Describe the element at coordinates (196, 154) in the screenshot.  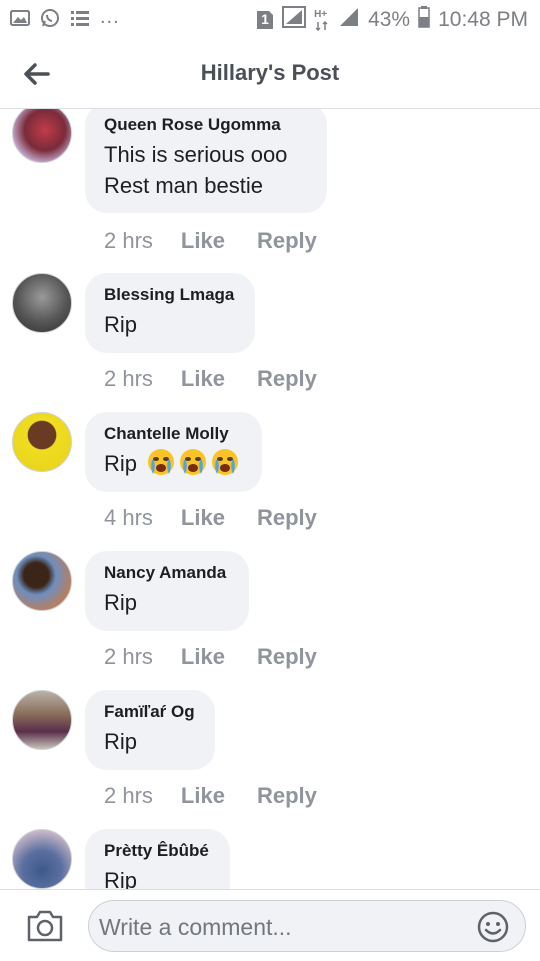
I see `comment-line: This is serious ooo` at that location.